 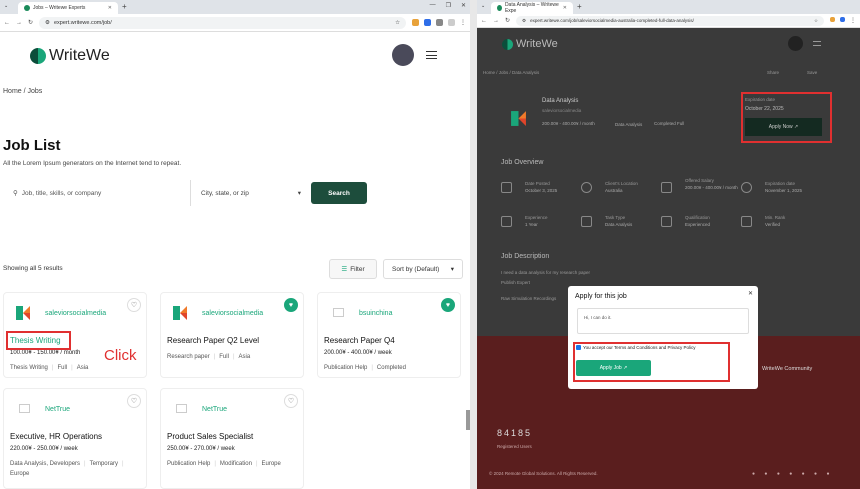 What do you see at coordinates (225, 193) in the screenshot?
I see `location-placeholder: City, state, or zip` at bounding box center [225, 193].